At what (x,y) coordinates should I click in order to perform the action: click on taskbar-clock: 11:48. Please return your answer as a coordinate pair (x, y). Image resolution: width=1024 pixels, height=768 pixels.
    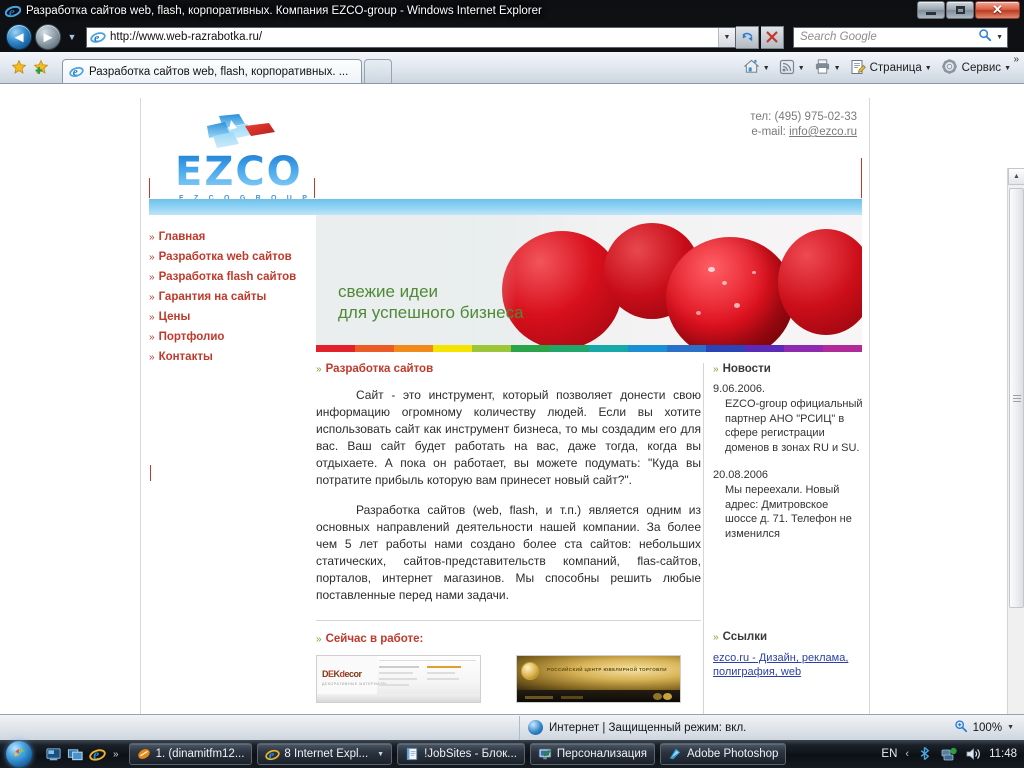
    Looking at the image, I should click on (1003, 754).